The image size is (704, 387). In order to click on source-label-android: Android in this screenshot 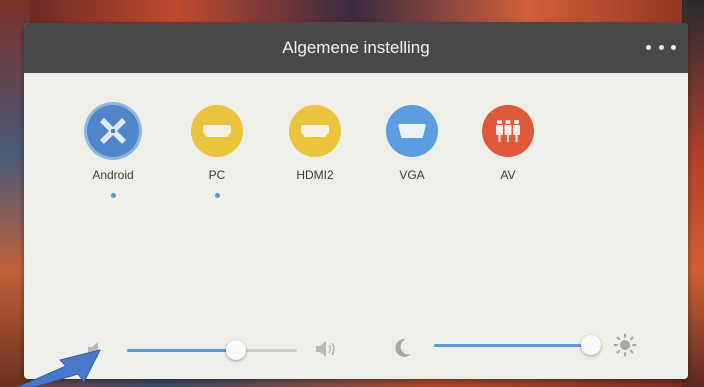, I will do `click(113, 175)`.